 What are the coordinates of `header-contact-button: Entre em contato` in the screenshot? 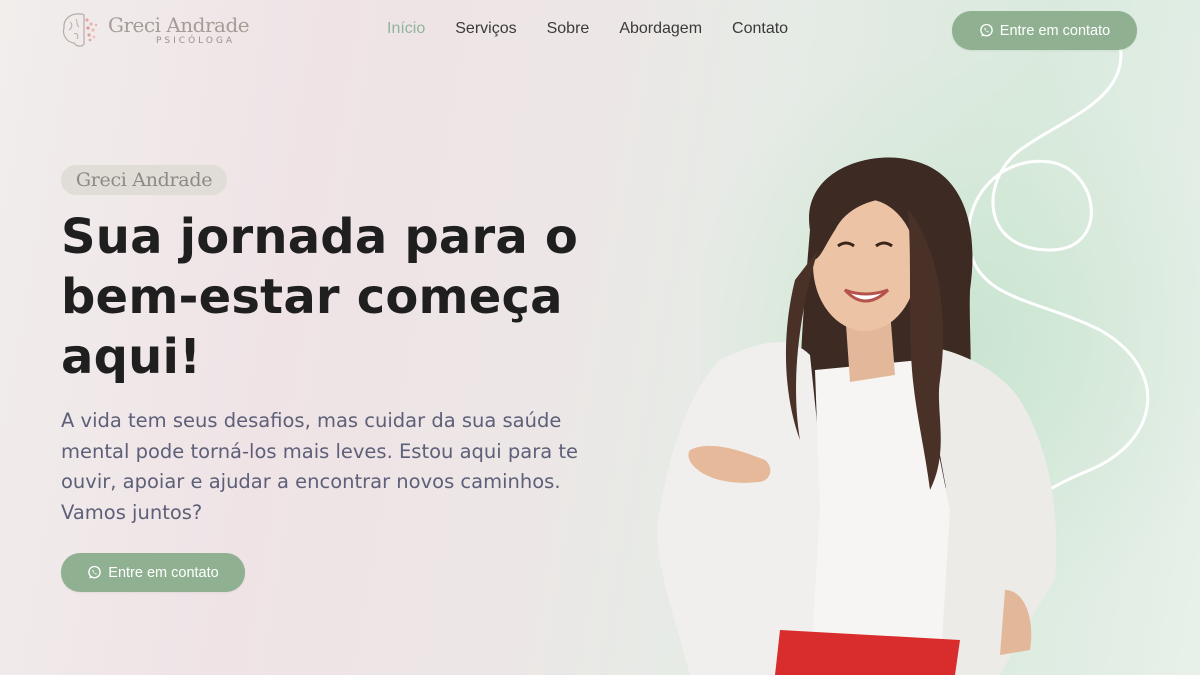 It's located at (1044, 30).